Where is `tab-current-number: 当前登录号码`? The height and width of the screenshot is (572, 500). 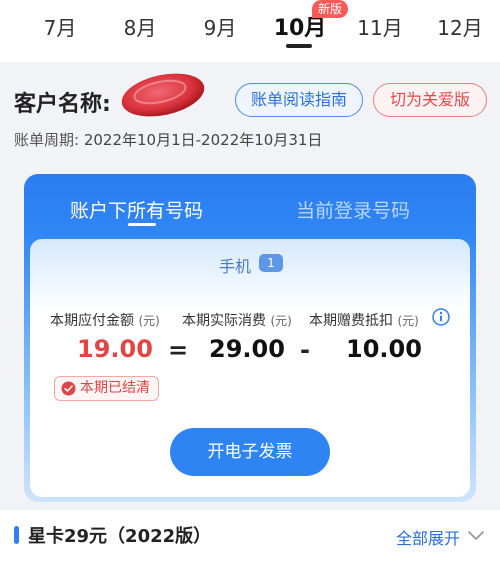 tab-current-number: 当前登录号码 is located at coordinates (353, 209).